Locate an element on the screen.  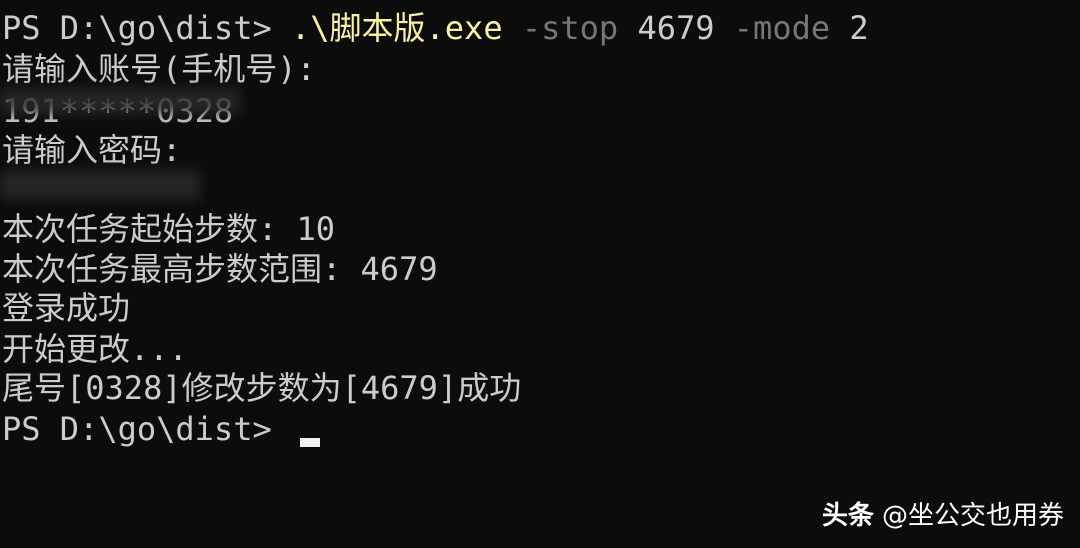
flag-mode: -mode is located at coordinates (782, 28).